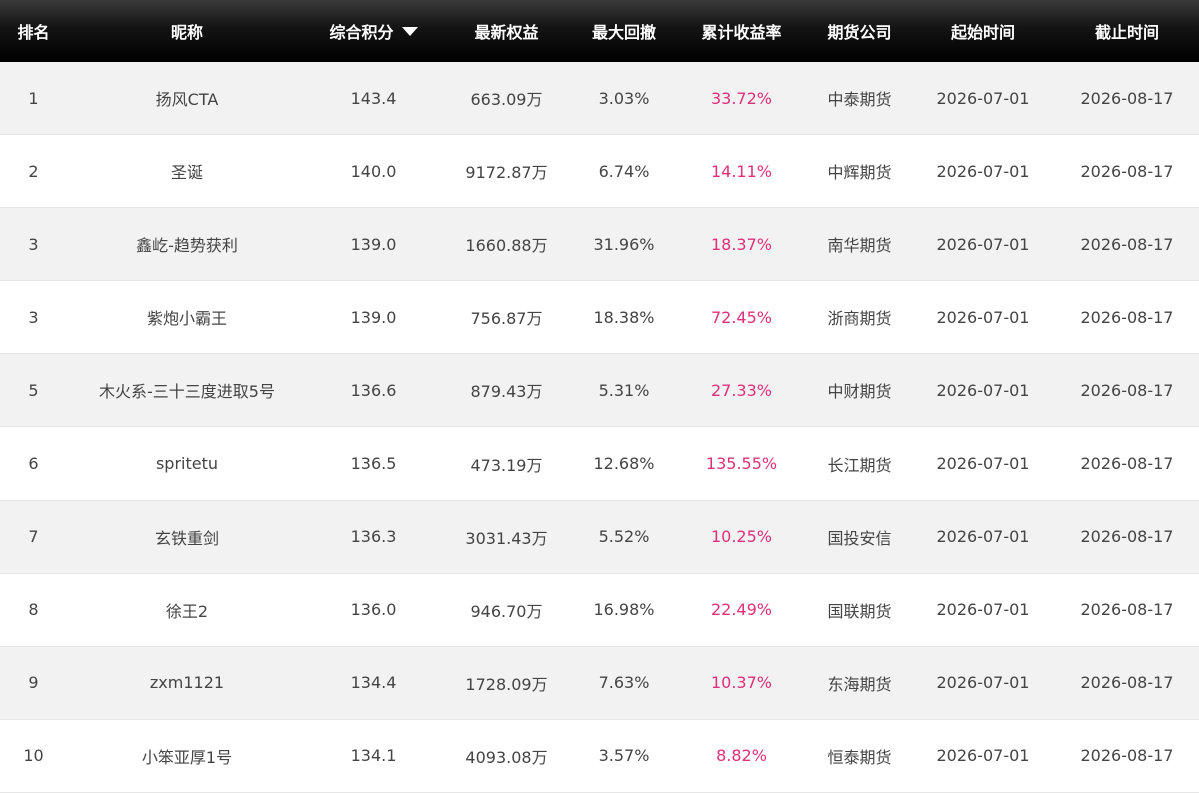  I want to click on rank-cell: 7, so click(33, 537).